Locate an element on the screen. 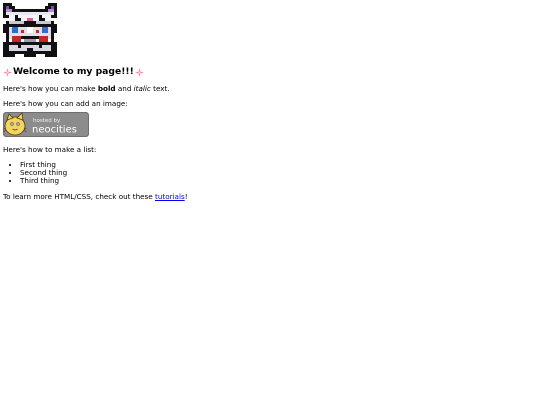 This screenshot has width=540, height=405. tutorials-text-after: ! is located at coordinates (186, 196).